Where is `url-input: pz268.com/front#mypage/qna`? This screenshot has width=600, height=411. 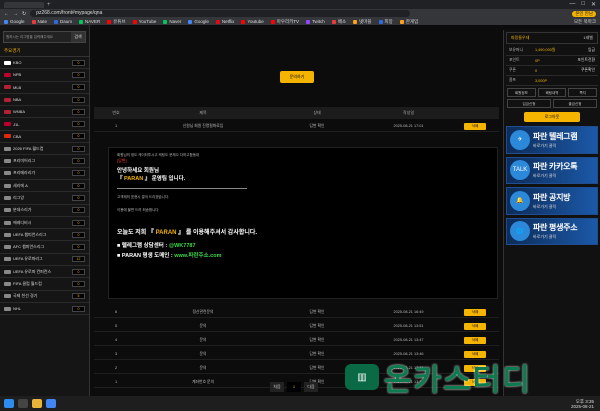 url-input: pz268.com/front#mypage/qna is located at coordinates (220, 13).